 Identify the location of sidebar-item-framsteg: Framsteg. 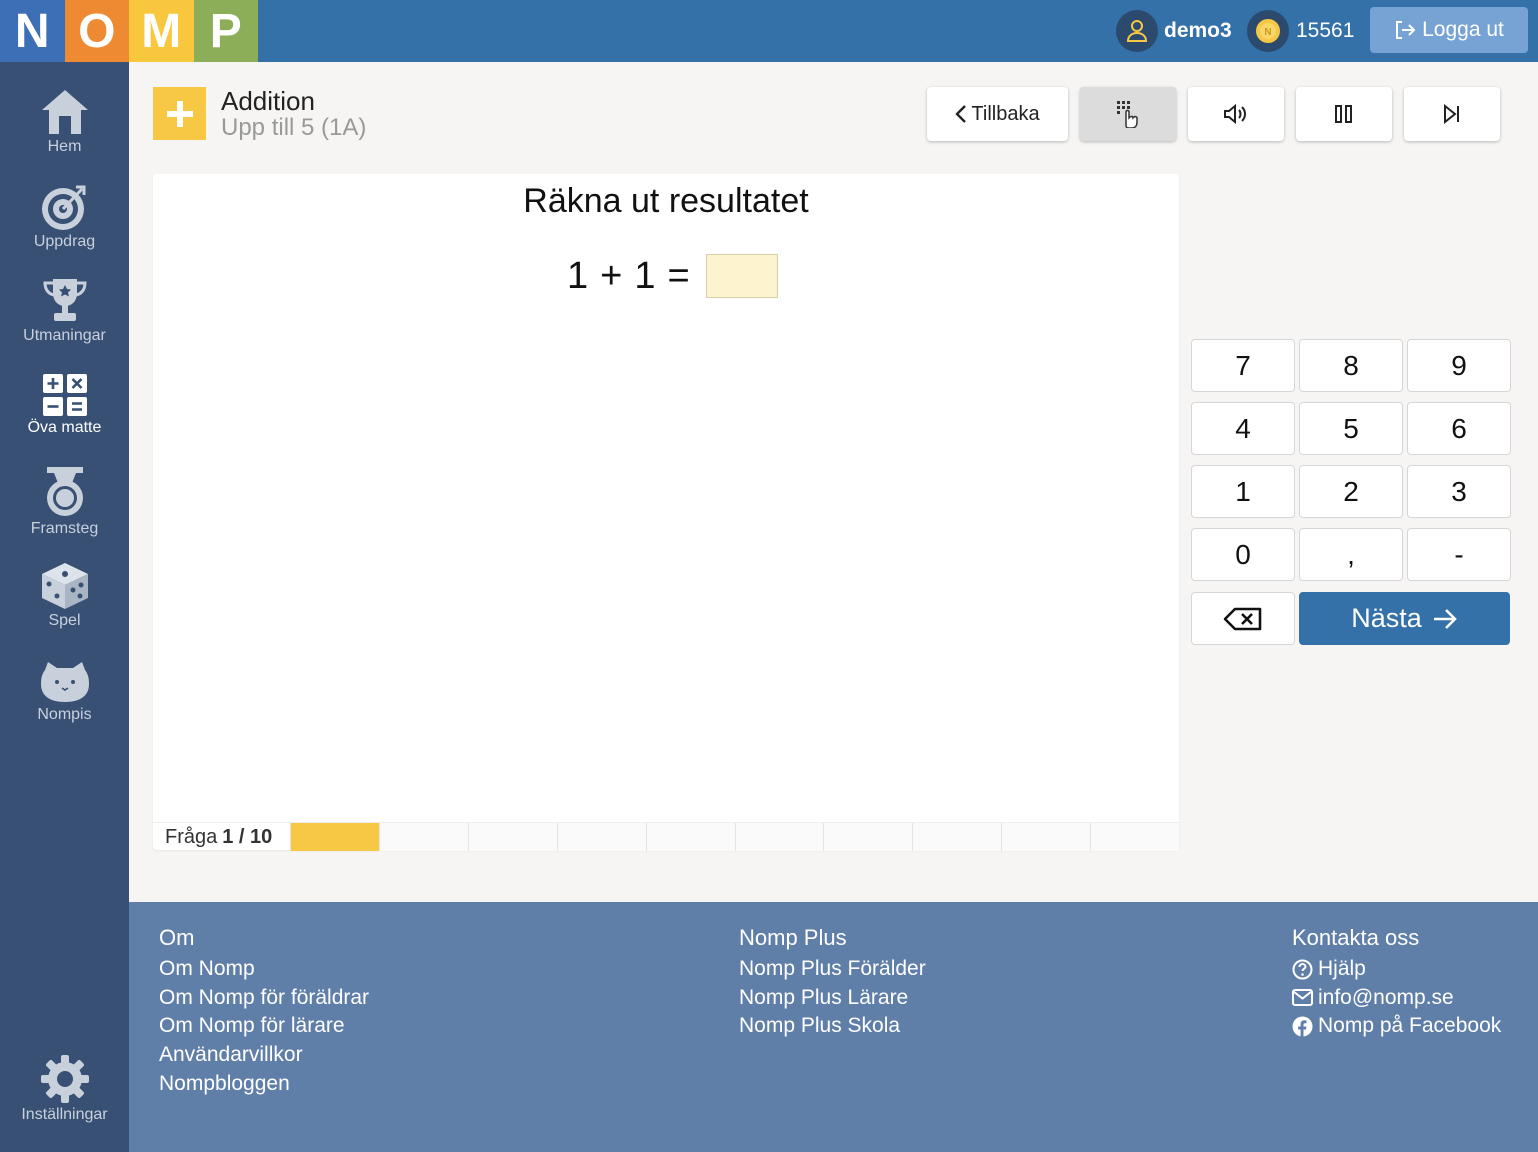
(64, 502).